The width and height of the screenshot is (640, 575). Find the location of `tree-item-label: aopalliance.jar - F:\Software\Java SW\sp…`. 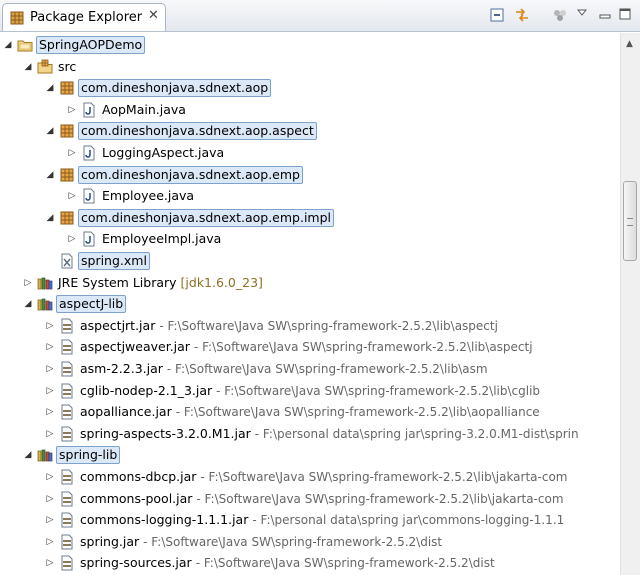

tree-item-label: aopalliance.jar - F:\Software\Java SW\sp… is located at coordinates (310, 412).